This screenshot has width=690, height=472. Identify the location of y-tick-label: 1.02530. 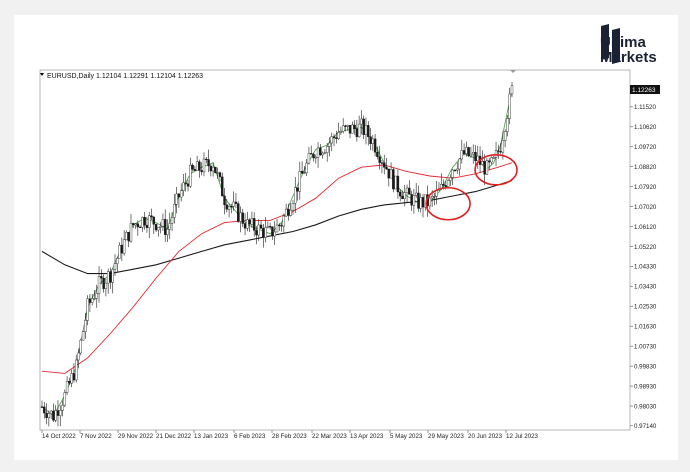
(645, 307).